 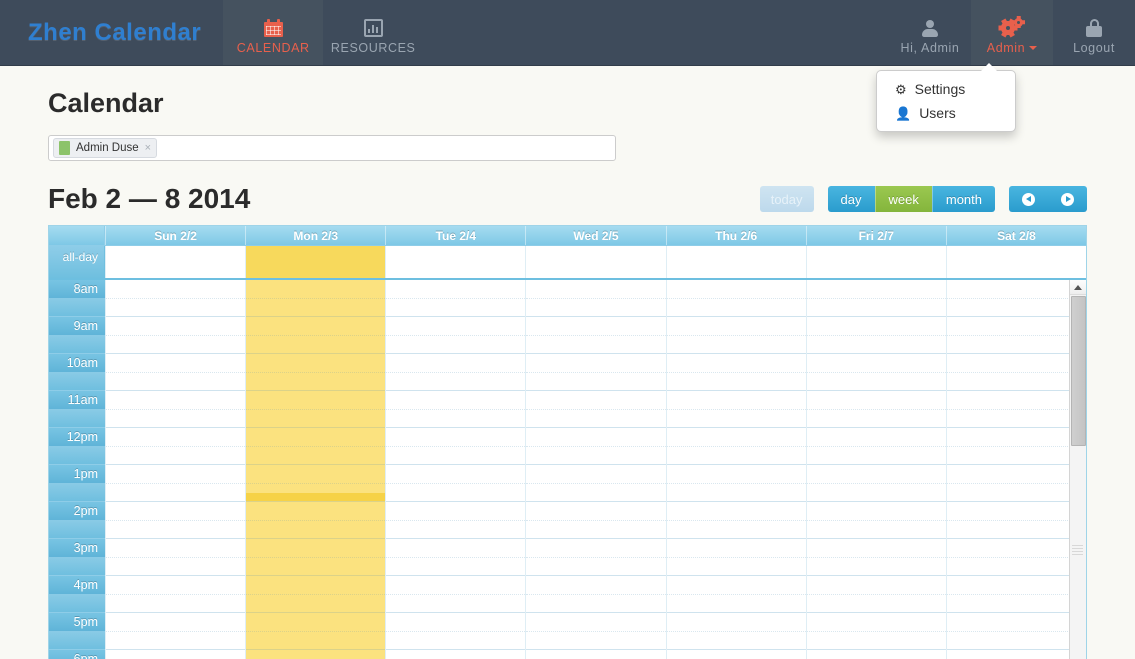 I want to click on nav-item-resources: RESOURCES, so click(x=373, y=32).